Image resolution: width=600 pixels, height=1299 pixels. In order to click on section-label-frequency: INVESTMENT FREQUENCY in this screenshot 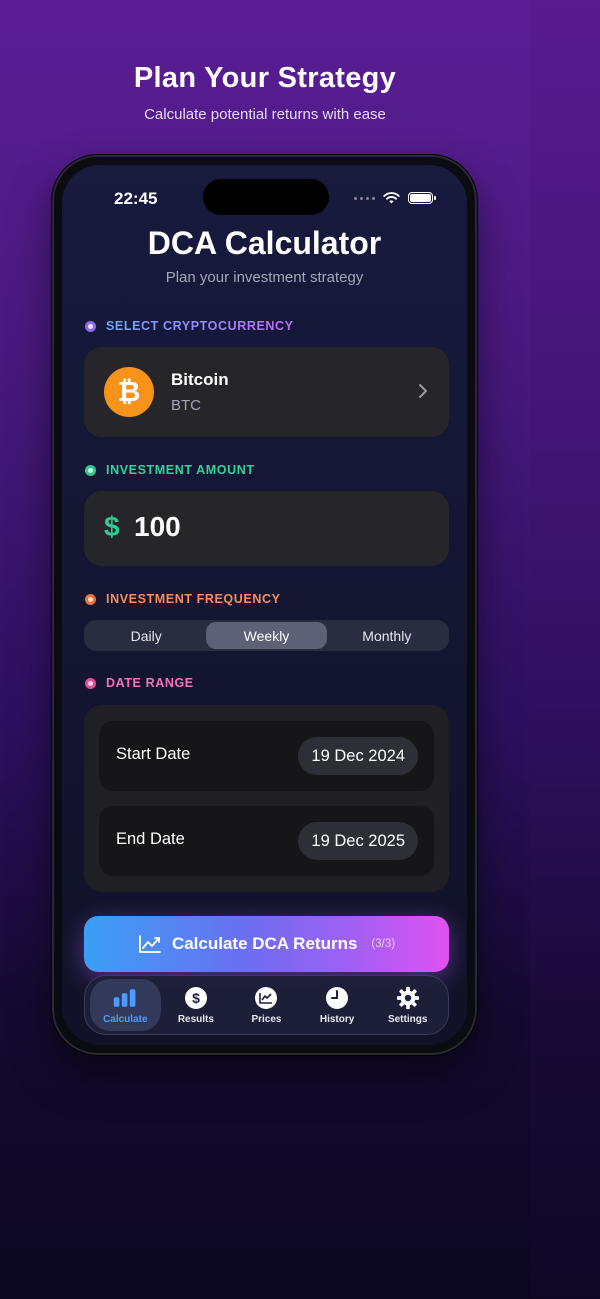, I will do `click(183, 599)`.